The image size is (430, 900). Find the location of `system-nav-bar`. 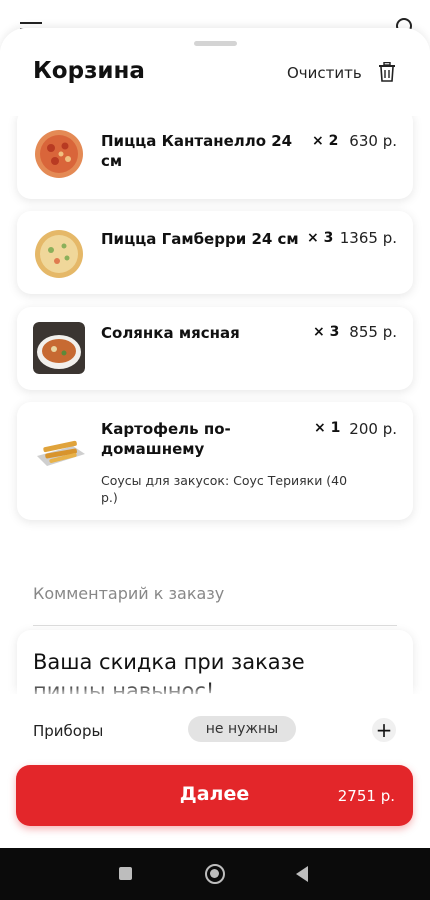

system-nav-bar is located at coordinates (215, 874).